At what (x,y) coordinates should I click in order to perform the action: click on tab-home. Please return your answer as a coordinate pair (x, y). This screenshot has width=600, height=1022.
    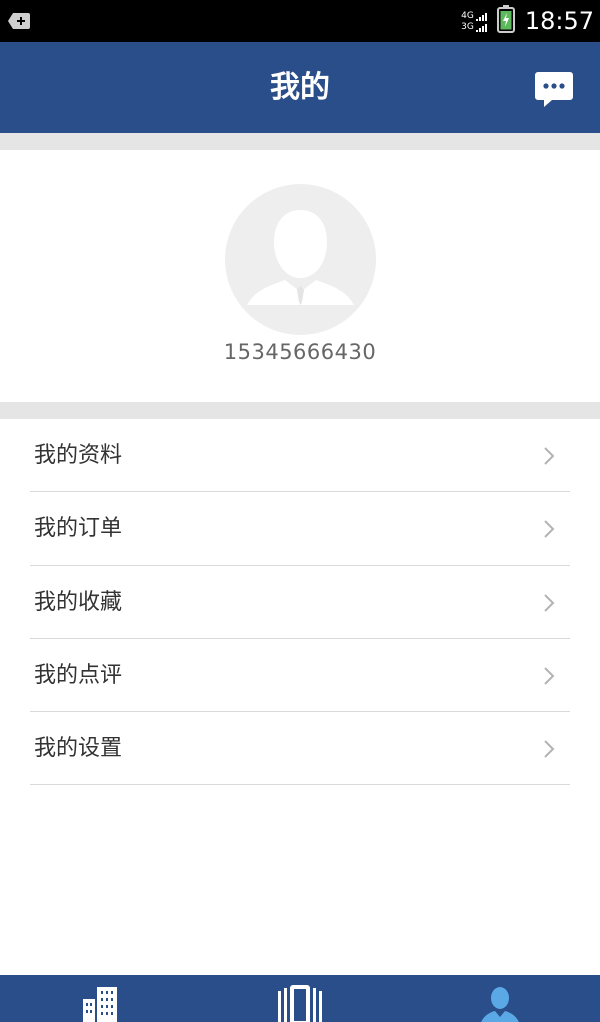
    Looking at the image, I should click on (100, 998).